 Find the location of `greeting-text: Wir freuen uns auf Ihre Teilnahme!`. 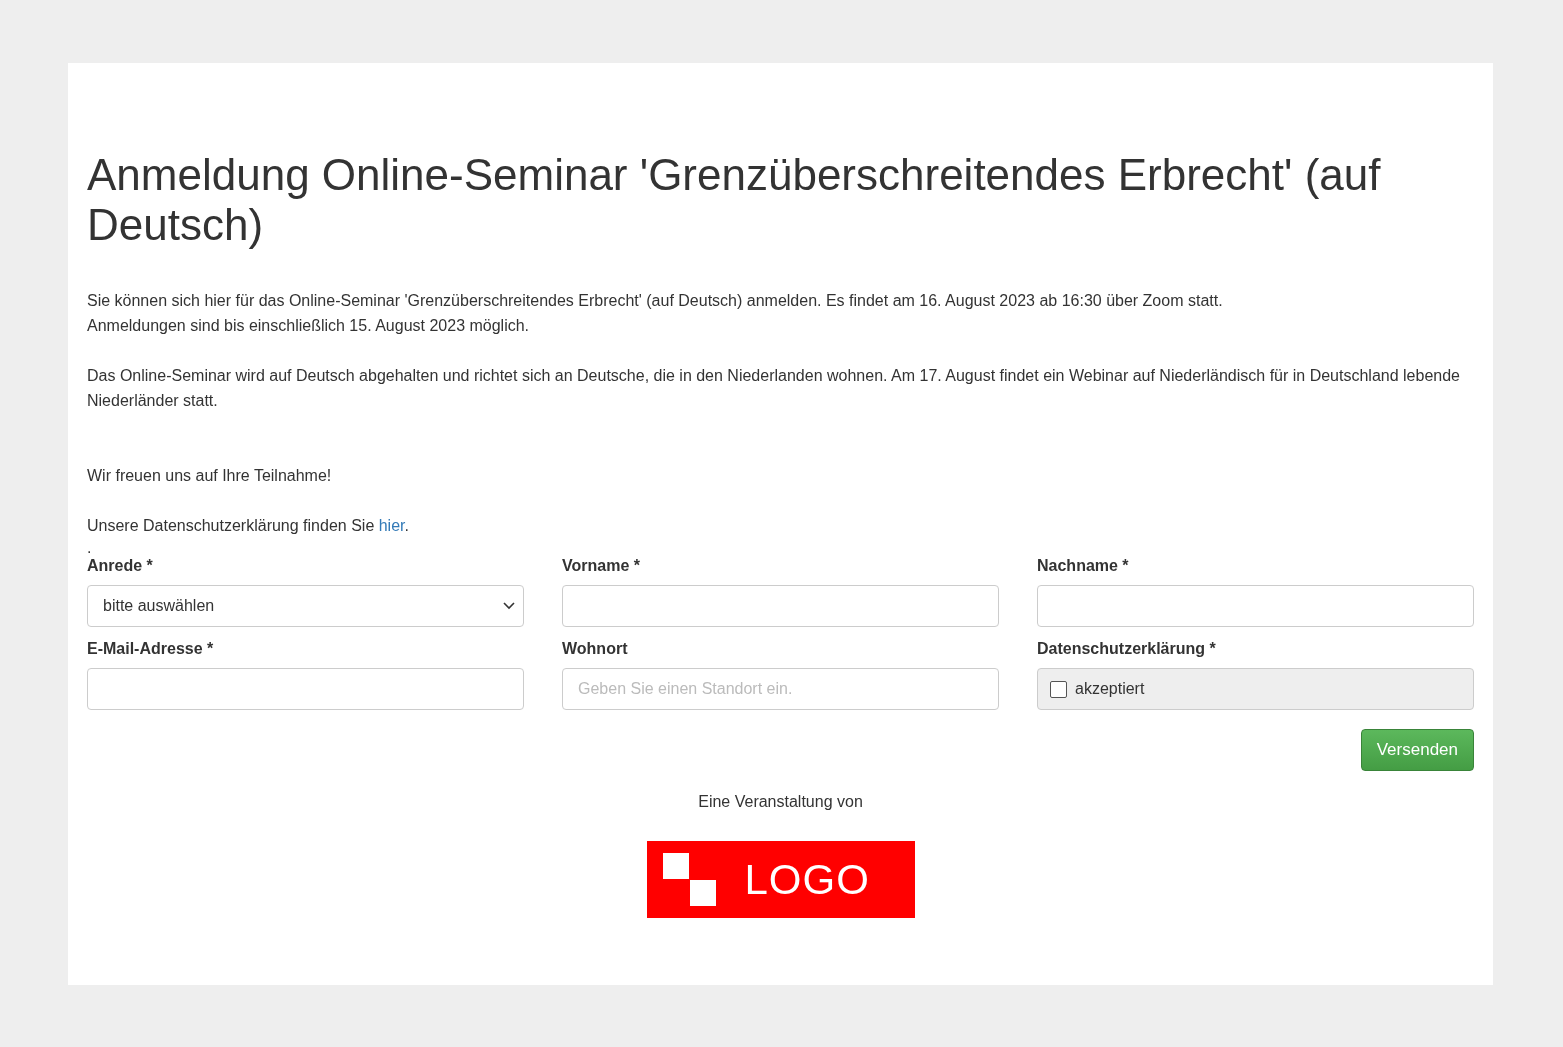

greeting-text: Wir freuen uns auf Ihre Teilnahme! is located at coordinates (210, 476).